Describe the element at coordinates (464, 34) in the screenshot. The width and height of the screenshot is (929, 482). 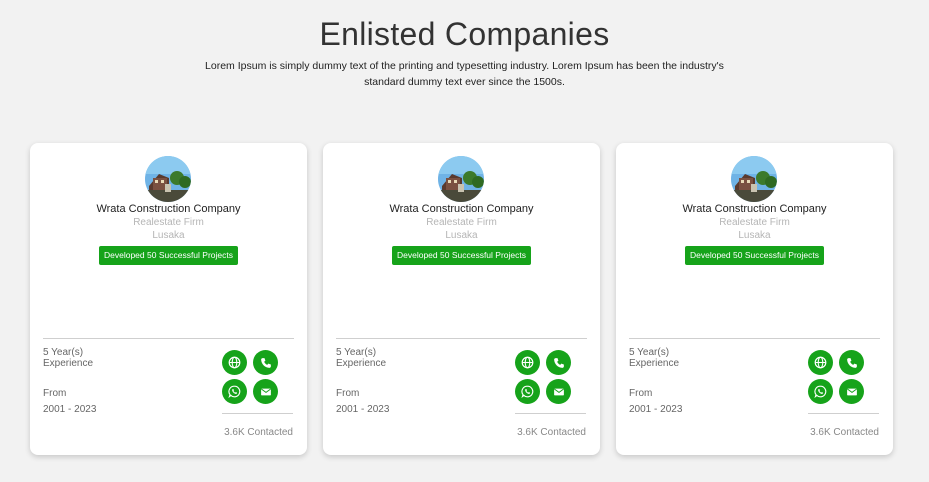
I see `page-title: Enlisted Companies` at that location.